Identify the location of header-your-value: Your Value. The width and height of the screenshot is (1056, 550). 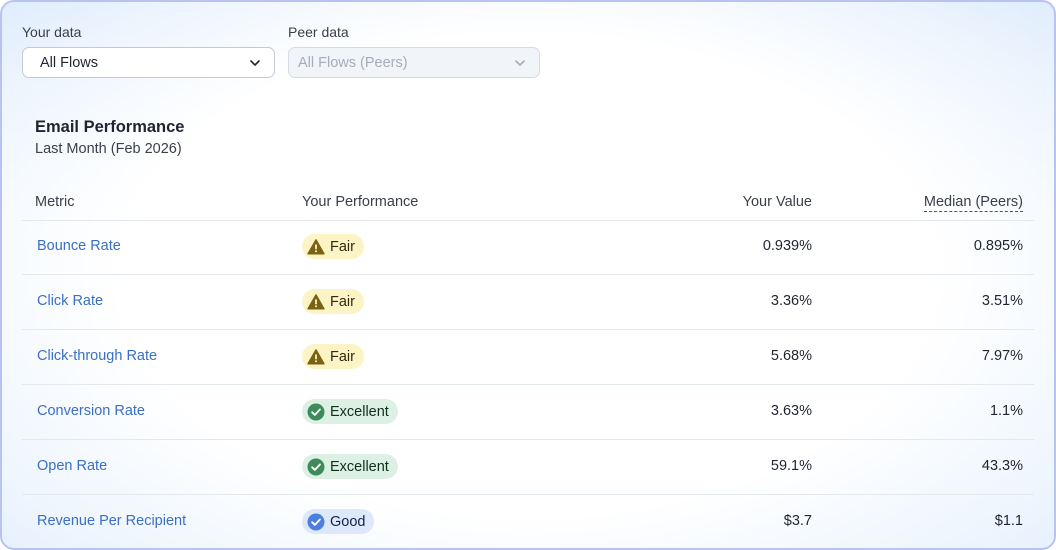
(777, 202).